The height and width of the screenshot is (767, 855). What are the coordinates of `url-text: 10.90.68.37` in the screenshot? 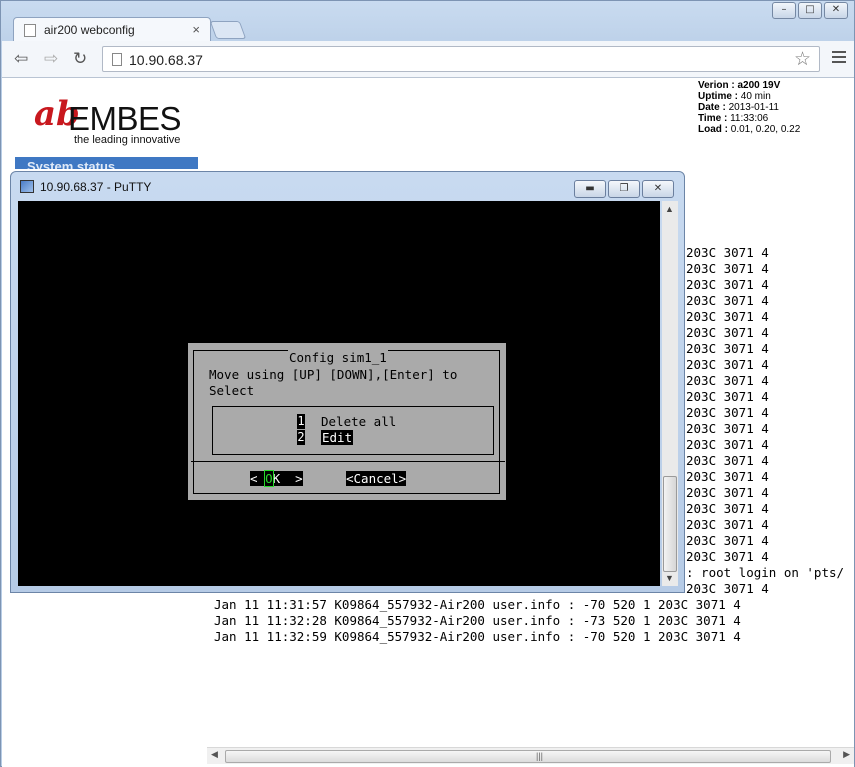 It's located at (166, 60).